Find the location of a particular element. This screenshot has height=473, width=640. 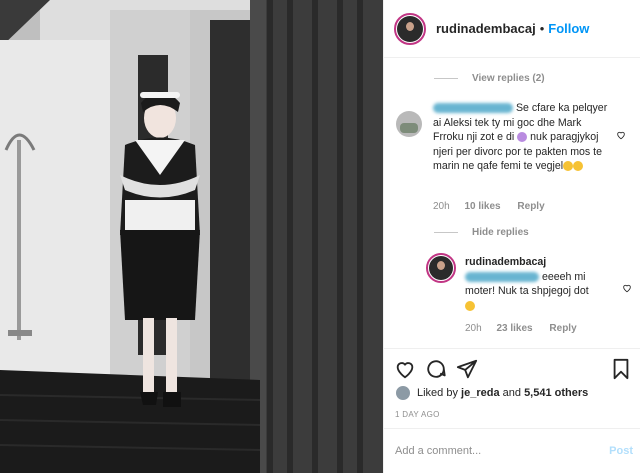

reply-likes: 23 likes is located at coordinates (514, 328).